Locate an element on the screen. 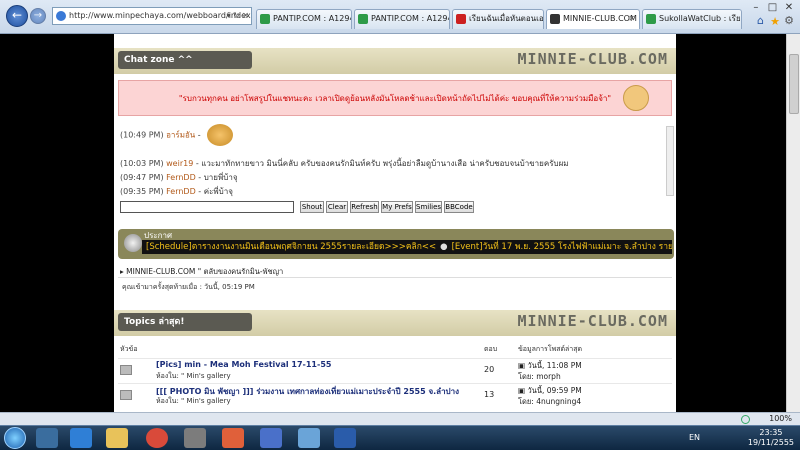 The height and width of the screenshot is (450, 800). back-button: ← is located at coordinates (17, 16).